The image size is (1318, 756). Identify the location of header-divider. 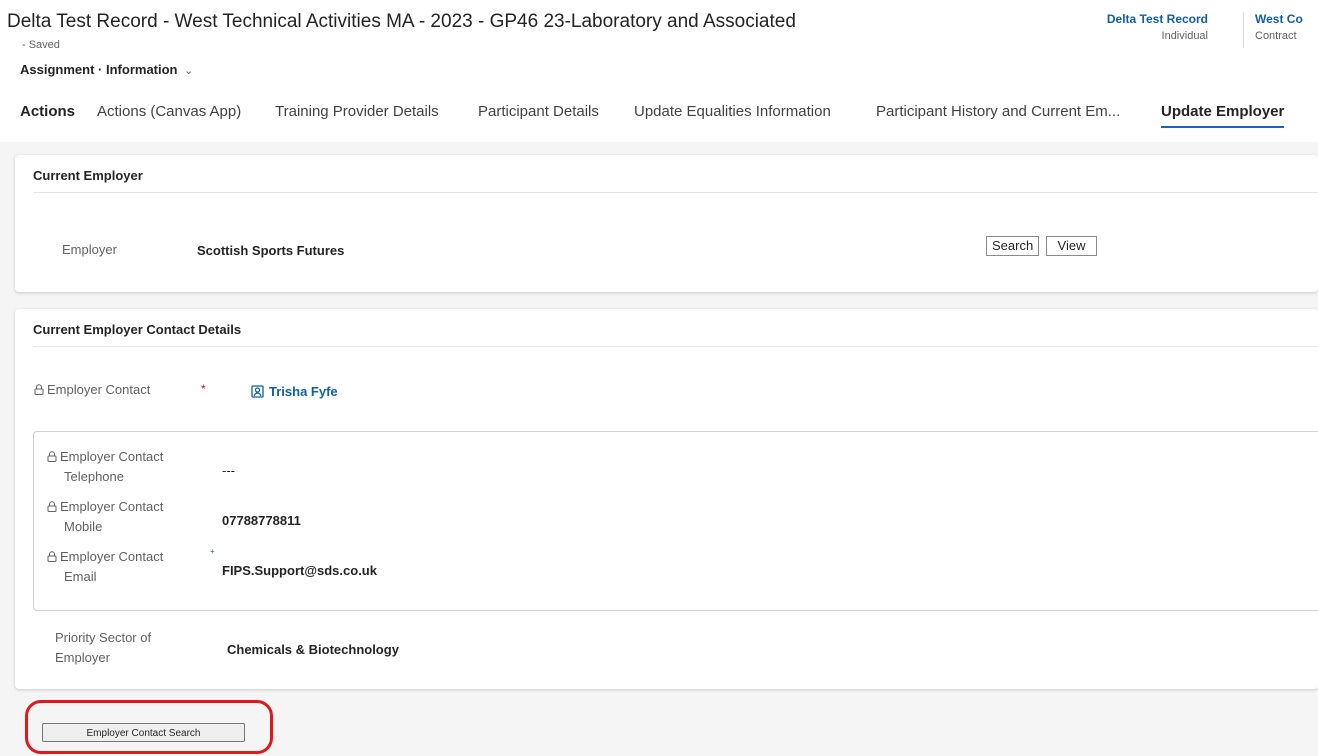
(1243, 30).